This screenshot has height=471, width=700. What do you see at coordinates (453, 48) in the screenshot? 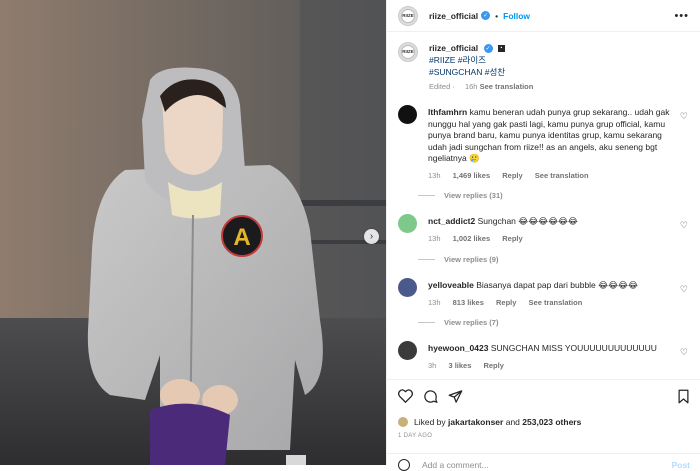
I see `caption-username: riize_official` at bounding box center [453, 48].